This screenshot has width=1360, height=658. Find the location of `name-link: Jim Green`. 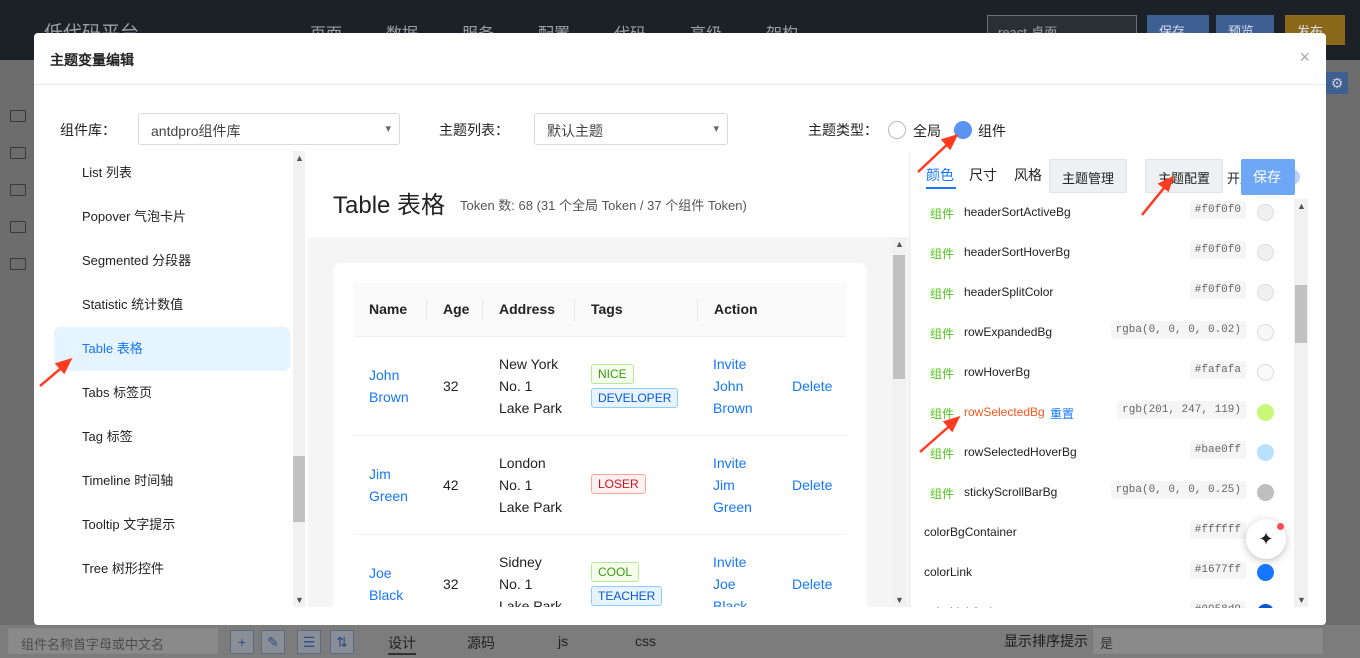

name-link: Jim Green is located at coordinates (388, 485).